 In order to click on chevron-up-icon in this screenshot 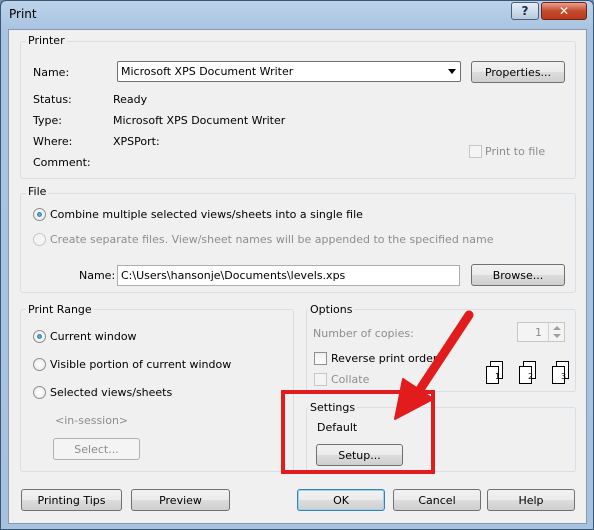, I will do `click(557, 328)`.